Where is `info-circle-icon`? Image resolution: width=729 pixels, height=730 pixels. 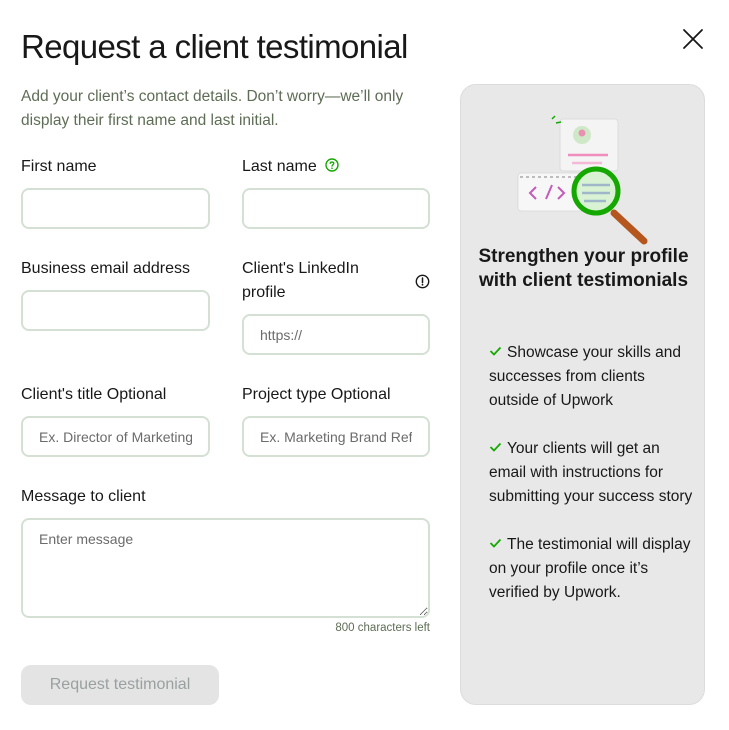 info-circle-icon is located at coordinates (422, 281).